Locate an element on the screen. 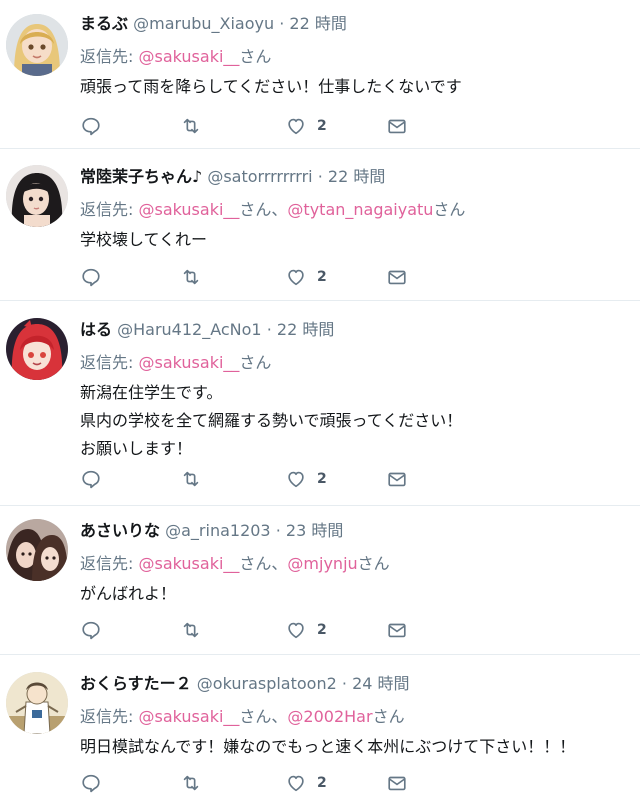 The image size is (640, 806). tweet-text: がんばれよ！ is located at coordinates (128, 594).